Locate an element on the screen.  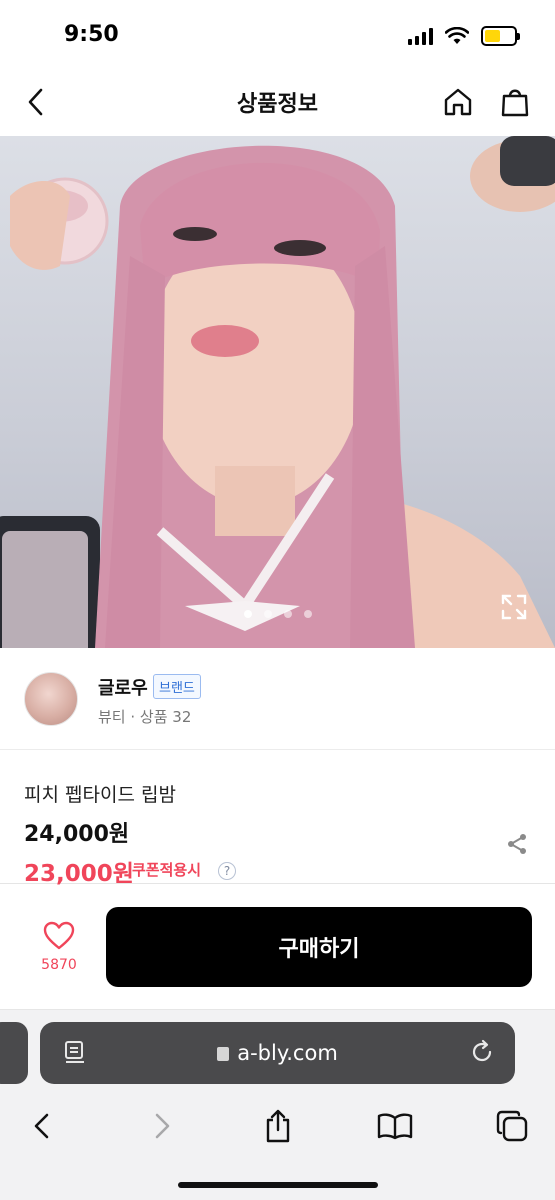
battery-icon is located at coordinates (500, 36).